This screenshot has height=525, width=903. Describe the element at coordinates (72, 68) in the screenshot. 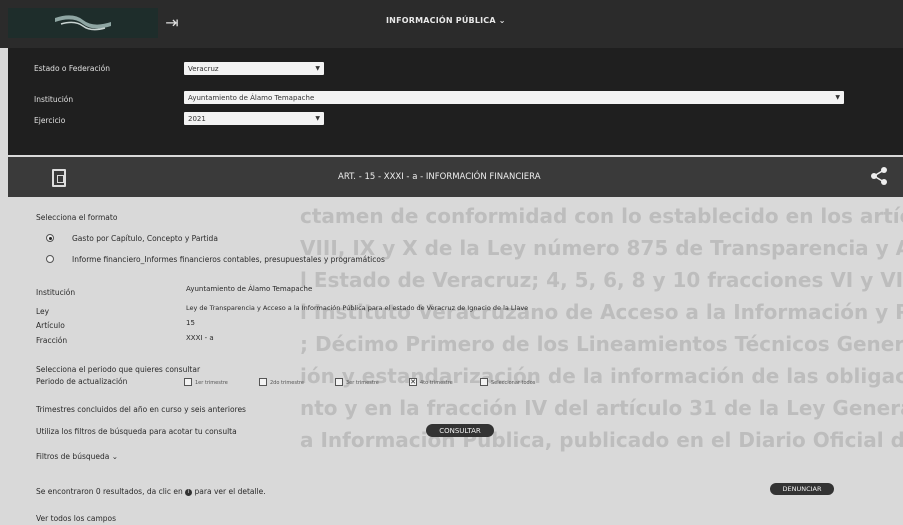

I see `estado-label: Estado o Federación` at that location.